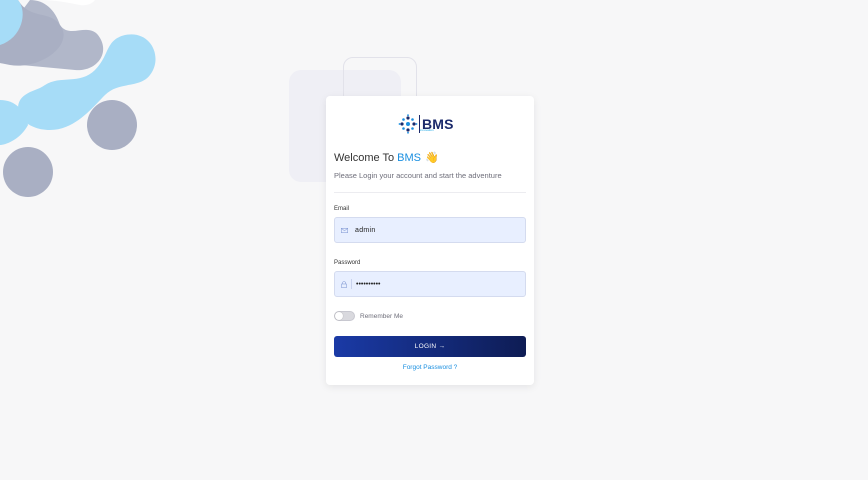  What do you see at coordinates (339, 316) in the screenshot?
I see `toggle-knob` at bounding box center [339, 316].